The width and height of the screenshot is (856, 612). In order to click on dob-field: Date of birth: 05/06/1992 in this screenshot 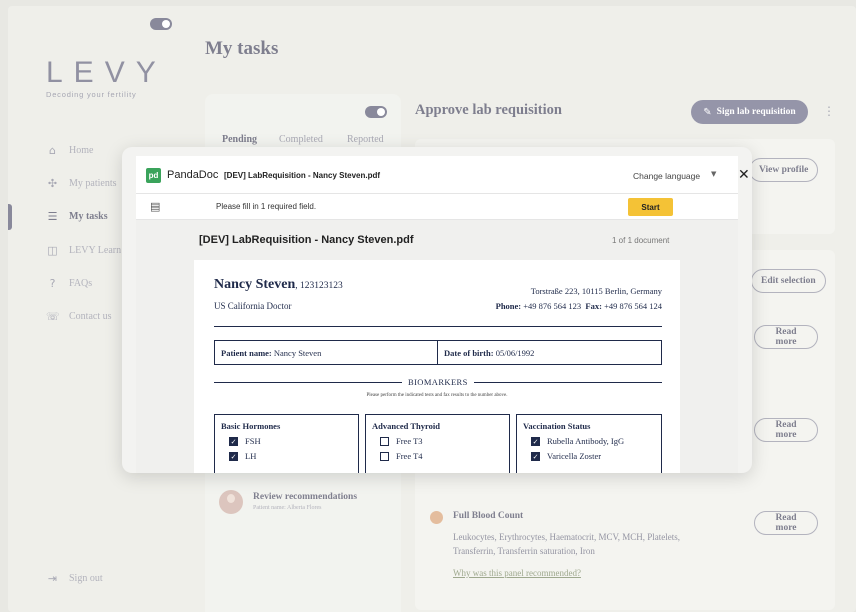, I will do `click(550, 352)`.